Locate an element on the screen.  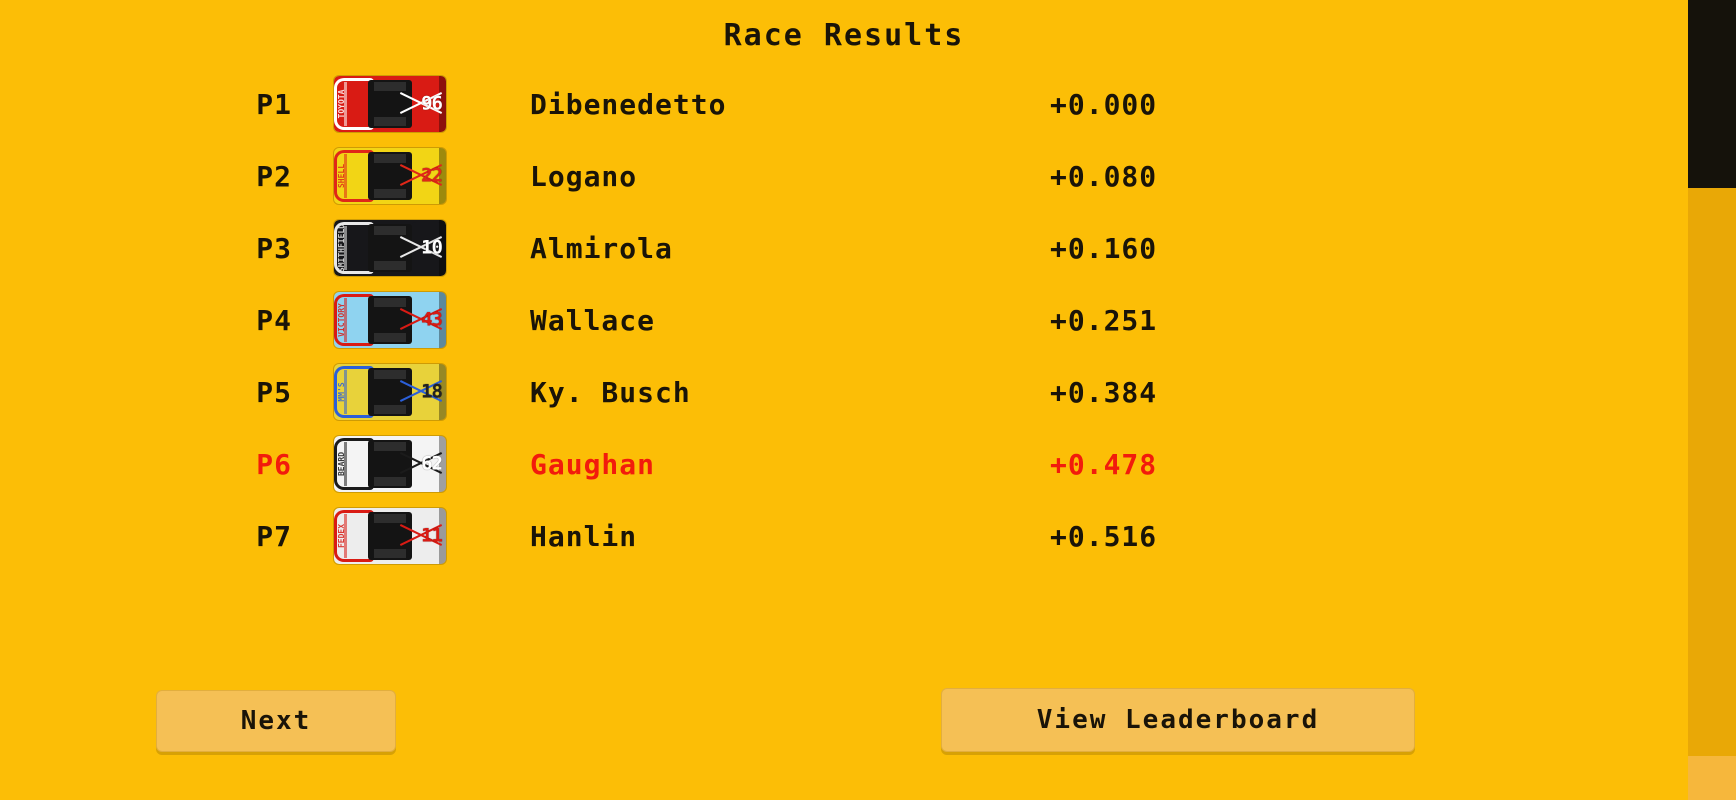
driver-name: Dibenedetto is located at coordinates (628, 104).